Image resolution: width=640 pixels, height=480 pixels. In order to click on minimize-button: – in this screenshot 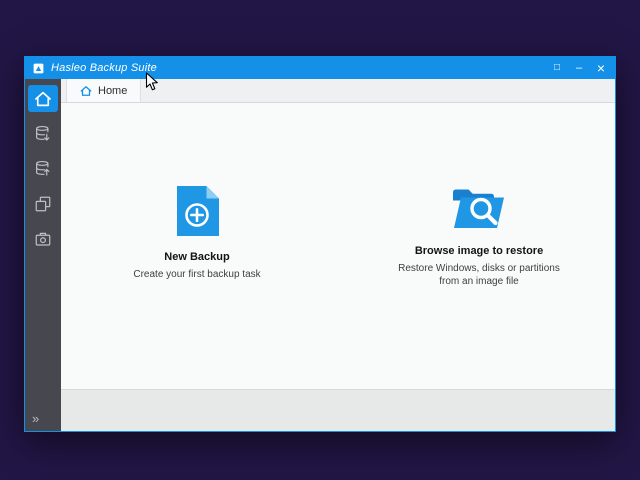, I will do `click(579, 68)`.